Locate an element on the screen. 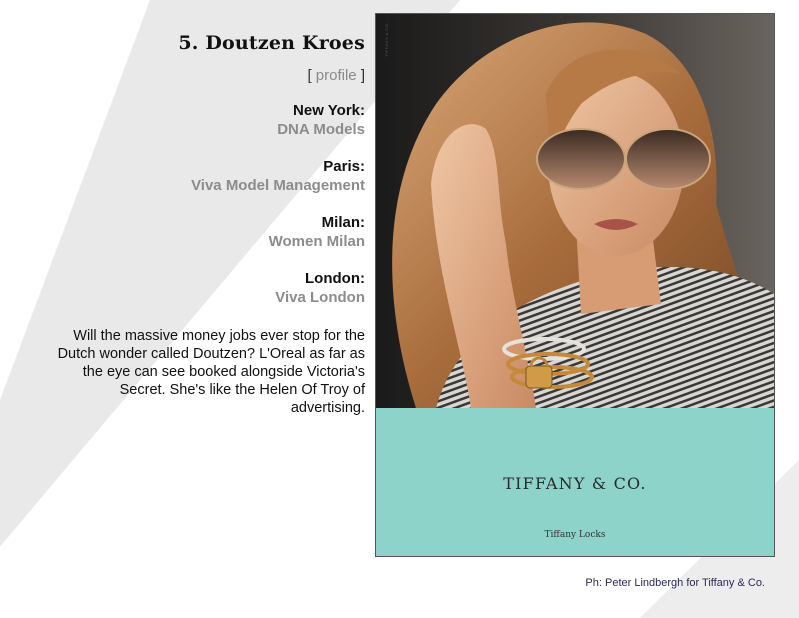 This screenshot has height=618, width=799. agency-city: London: is located at coordinates (335, 278).